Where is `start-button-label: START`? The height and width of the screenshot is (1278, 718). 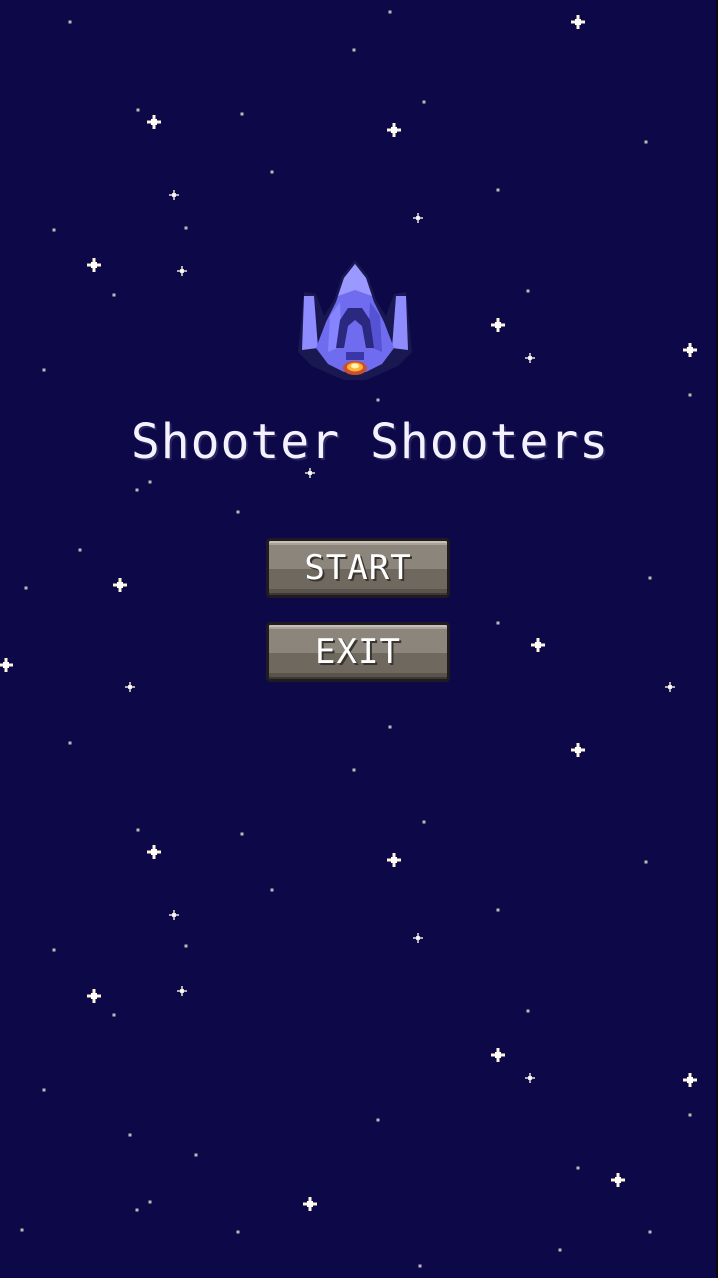
start-button-label: START is located at coordinates (358, 568).